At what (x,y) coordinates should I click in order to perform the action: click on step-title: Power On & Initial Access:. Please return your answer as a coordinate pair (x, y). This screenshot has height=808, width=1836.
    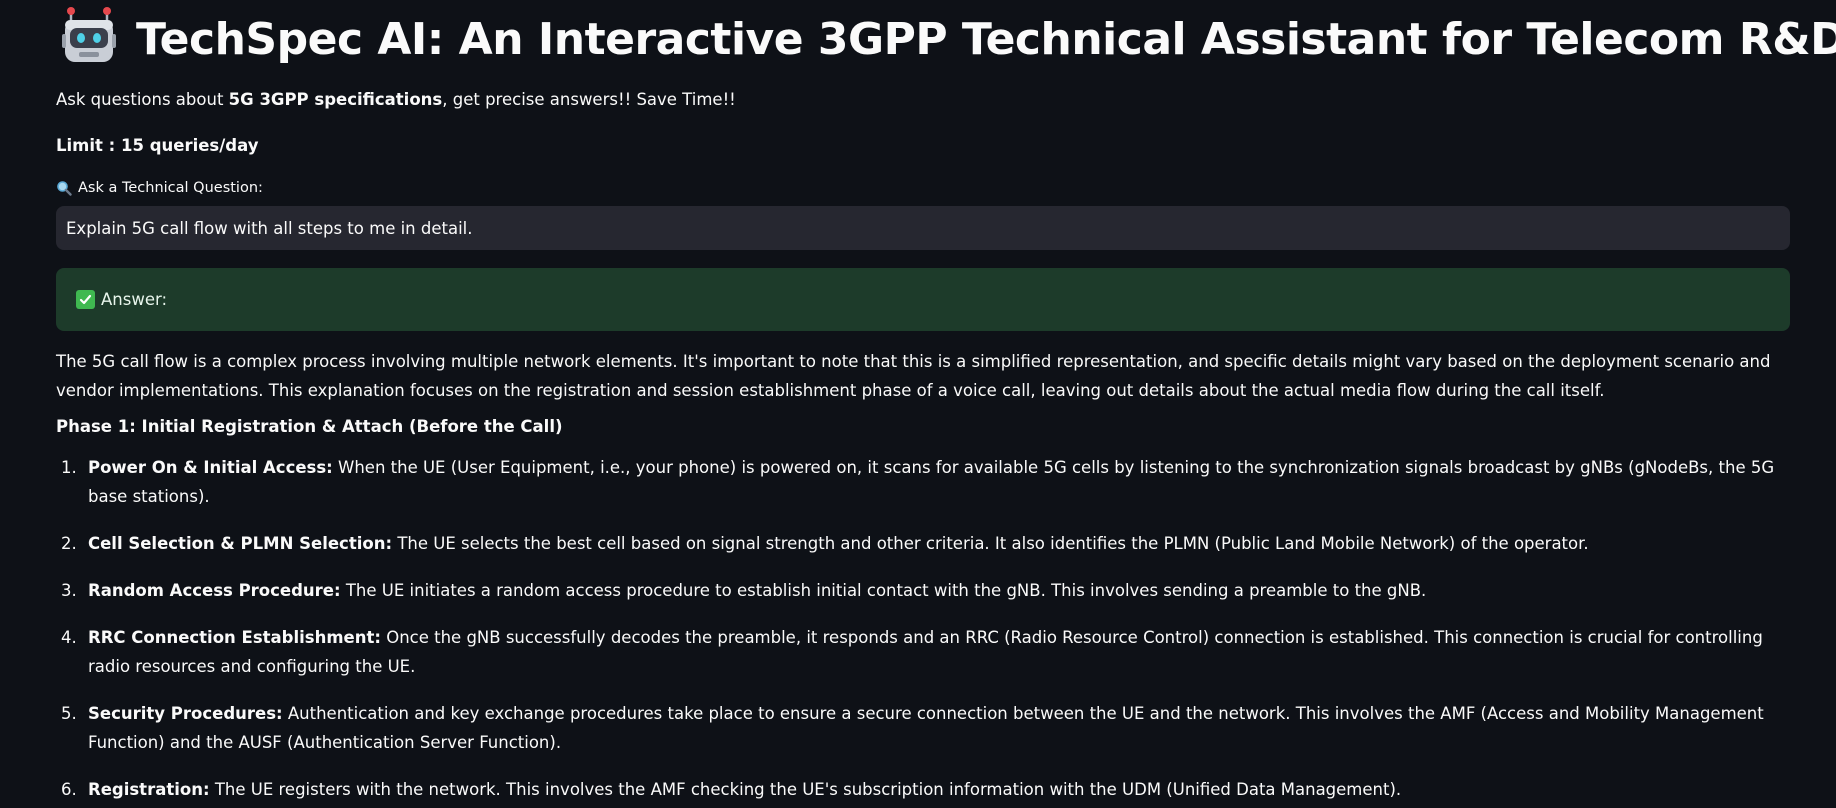
    Looking at the image, I should click on (210, 467).